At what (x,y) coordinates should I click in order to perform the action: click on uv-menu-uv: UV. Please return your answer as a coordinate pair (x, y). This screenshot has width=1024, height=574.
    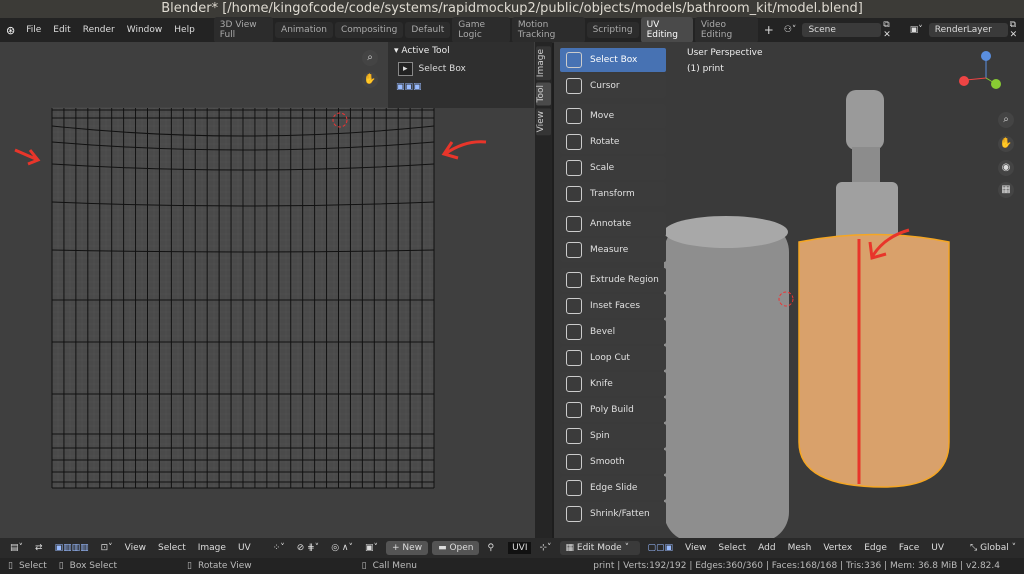
    Looking at the image, I should click on (244, 548).